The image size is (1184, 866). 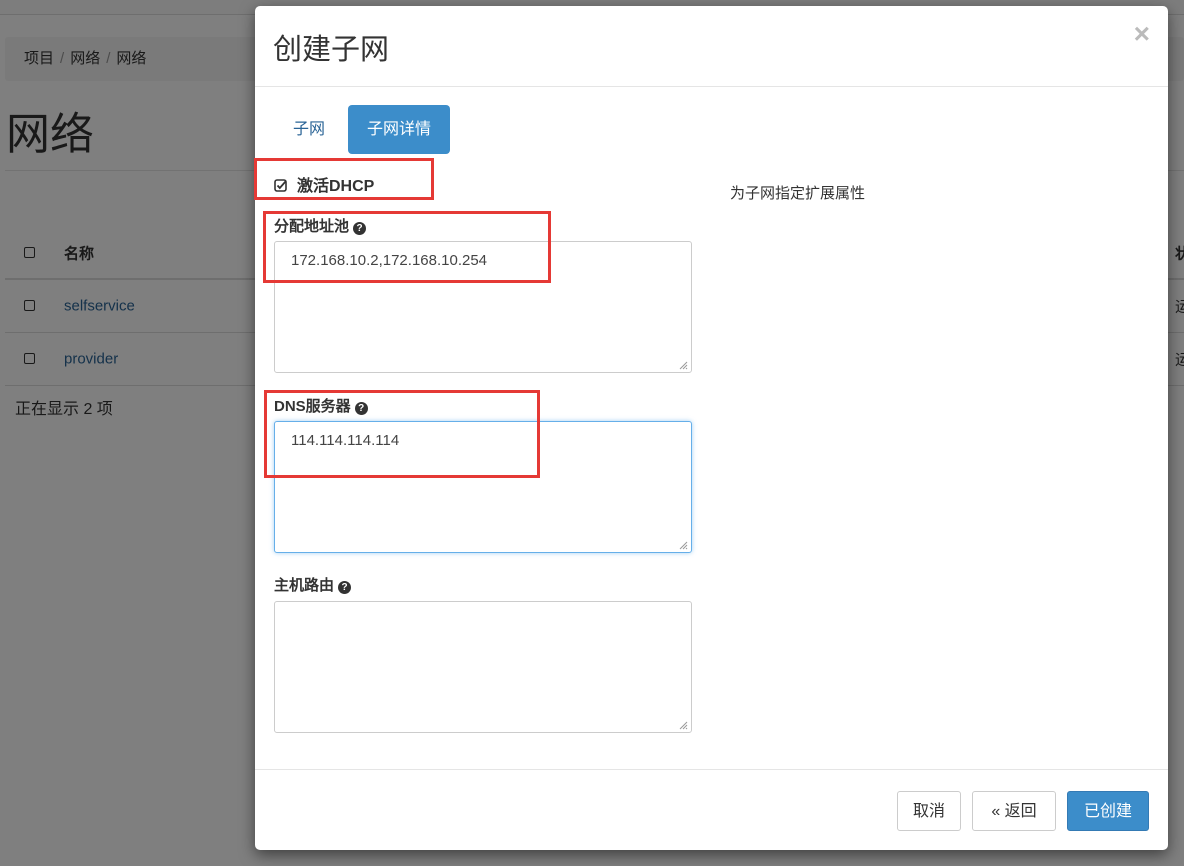 I want to click on dns-servers-label-text: DNS服务器, so click(x=312, y=406).